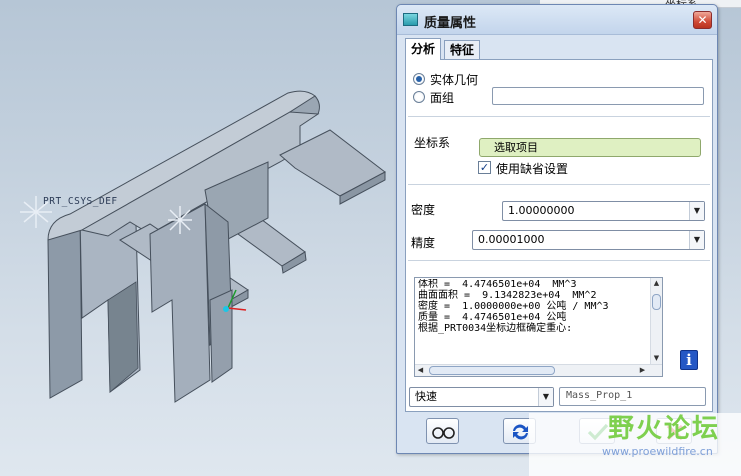 The image size is (741, 476). Describe the element at coordinates (598, 96) in the screenshot. I see `quilt-input` at that location.